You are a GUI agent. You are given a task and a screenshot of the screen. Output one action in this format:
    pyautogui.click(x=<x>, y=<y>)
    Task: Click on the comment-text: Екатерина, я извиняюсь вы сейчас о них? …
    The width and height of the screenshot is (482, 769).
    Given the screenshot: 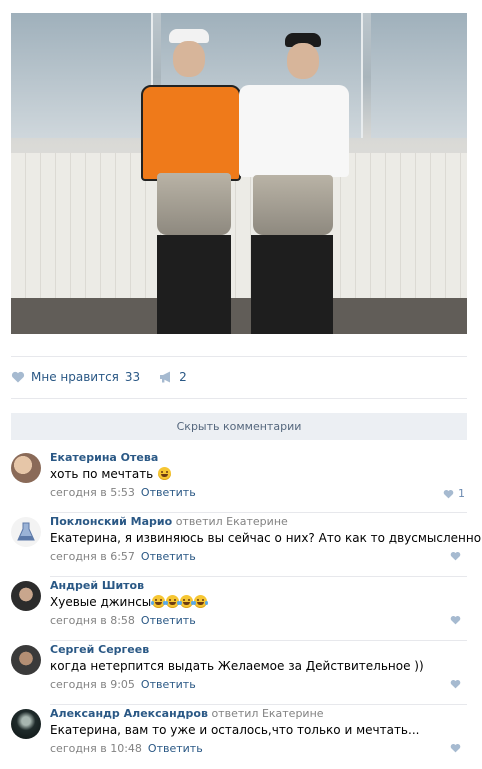 What is the action you would take?
    pyautogui.click(x=266, y=538)
    